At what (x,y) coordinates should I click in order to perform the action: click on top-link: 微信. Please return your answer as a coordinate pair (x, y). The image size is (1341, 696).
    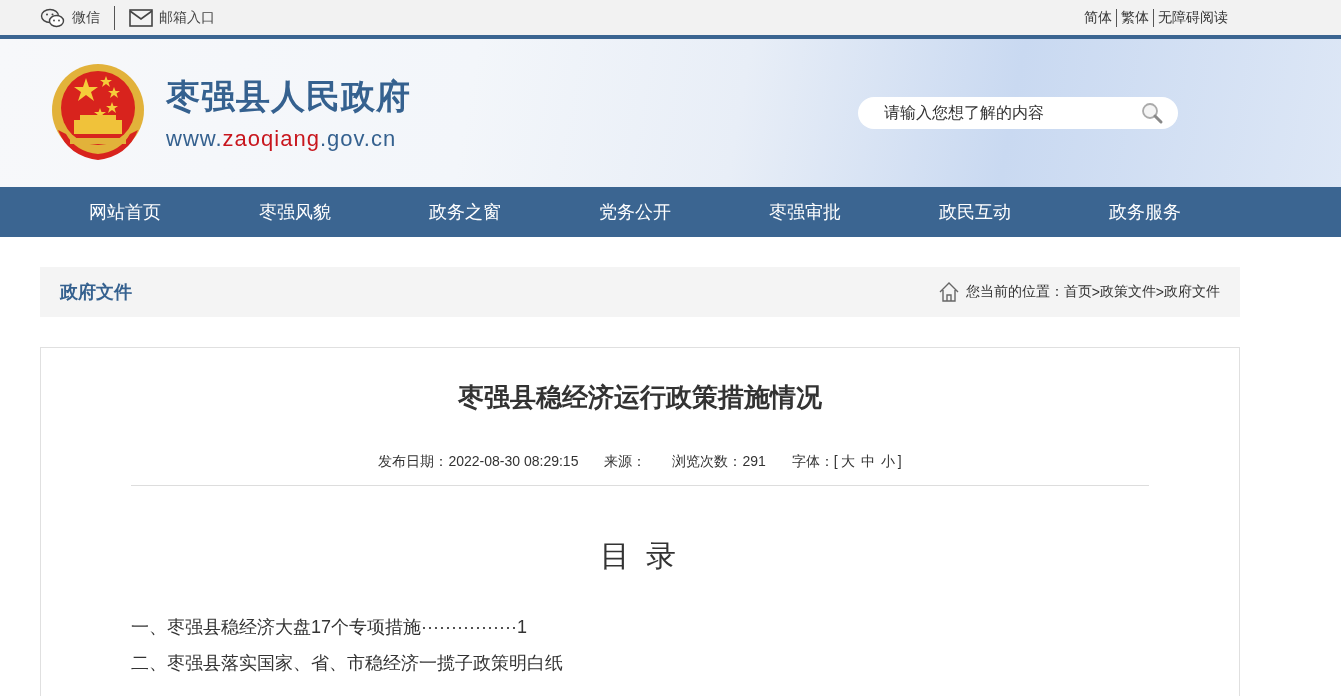
    Looking at the image, I should click on (70, 17).